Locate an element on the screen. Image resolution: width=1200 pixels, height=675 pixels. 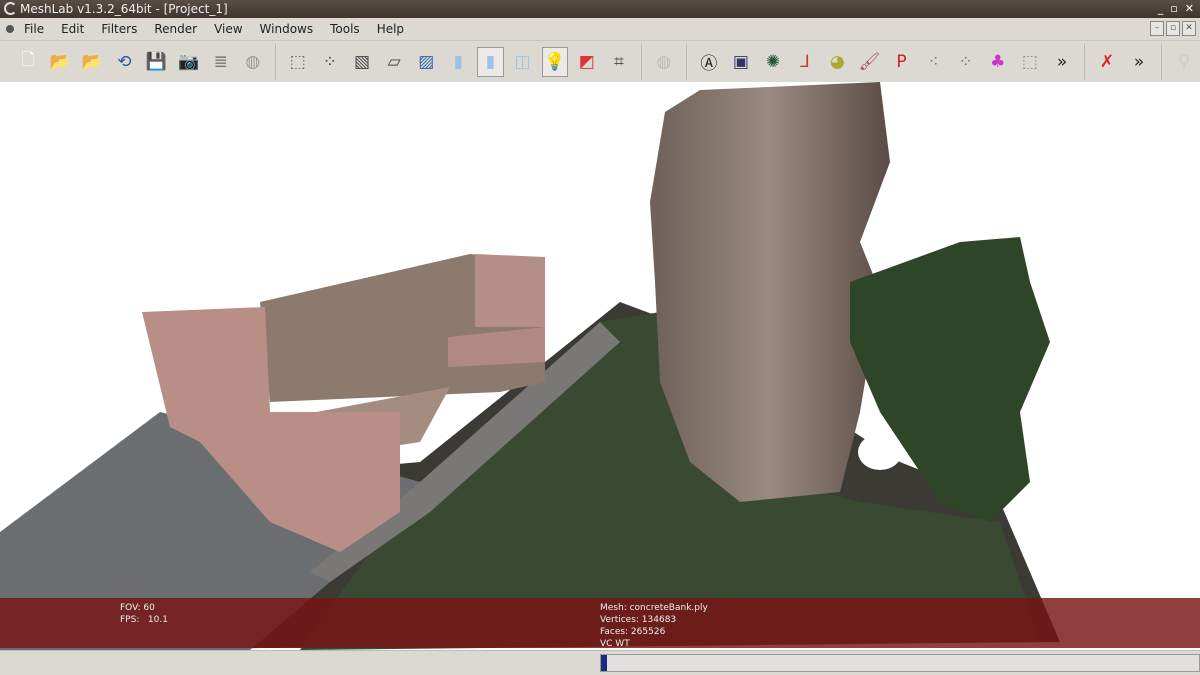
title-bar: MeshLab v1.3.2_64bit - [Project_1] _ ▫ ✕ is located at coordinates (600, 9).